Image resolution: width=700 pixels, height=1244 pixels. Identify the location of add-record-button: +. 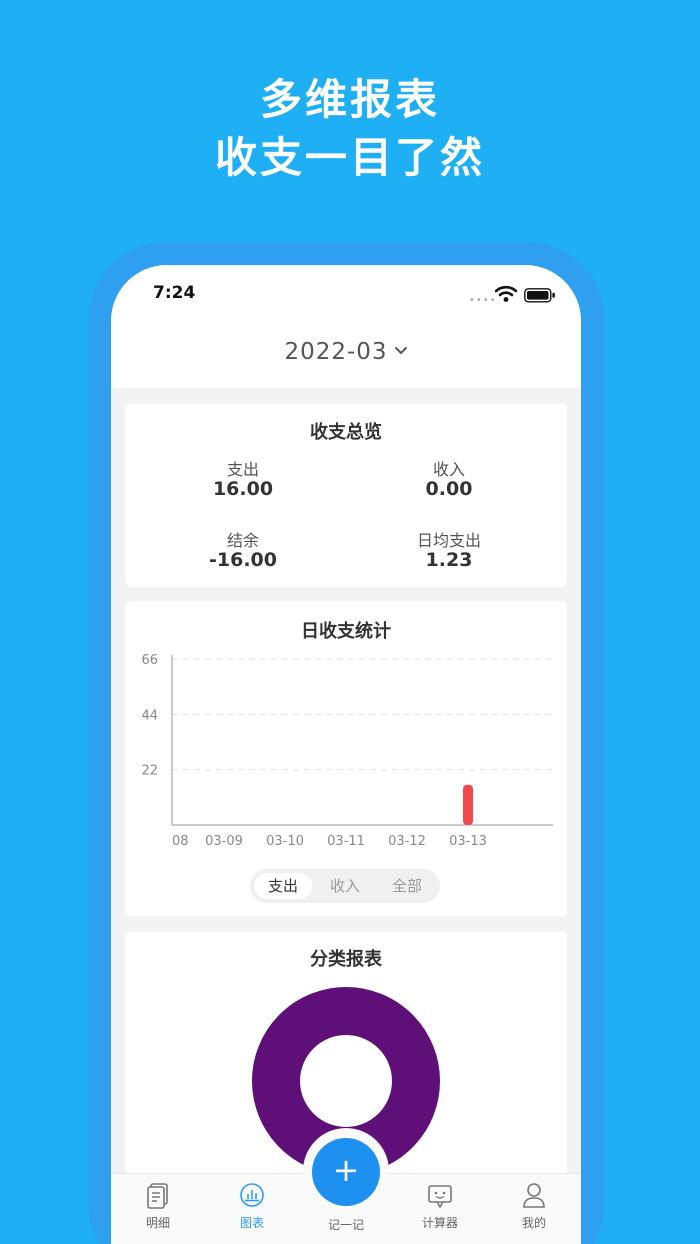
(346, 1172).